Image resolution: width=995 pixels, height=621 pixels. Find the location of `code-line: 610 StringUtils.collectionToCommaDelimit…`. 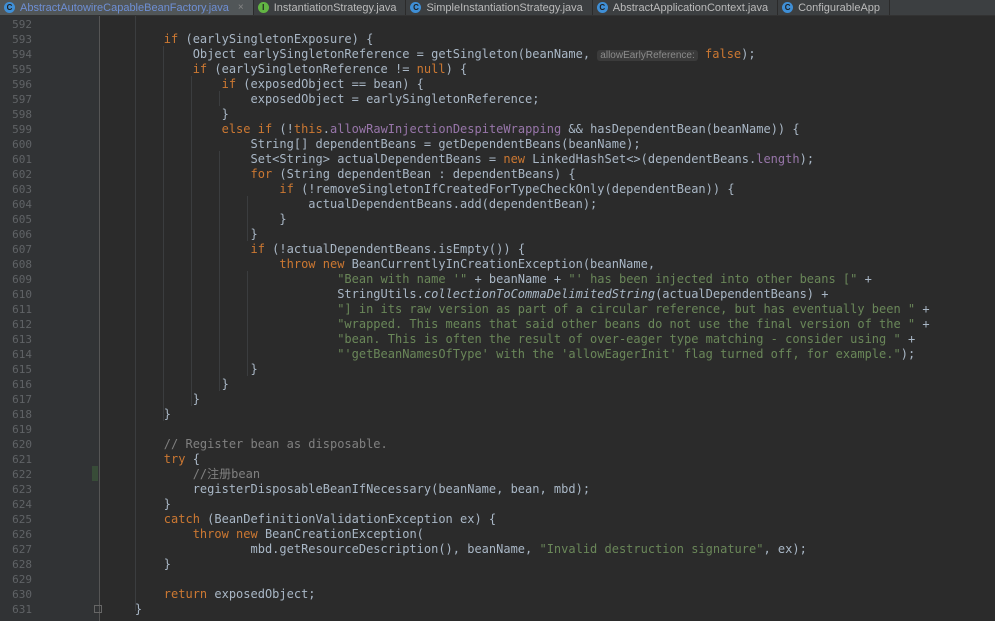

code-line: 610 StringUtils.collectionToCommaDelimit… is located at coordinates (497, 294).